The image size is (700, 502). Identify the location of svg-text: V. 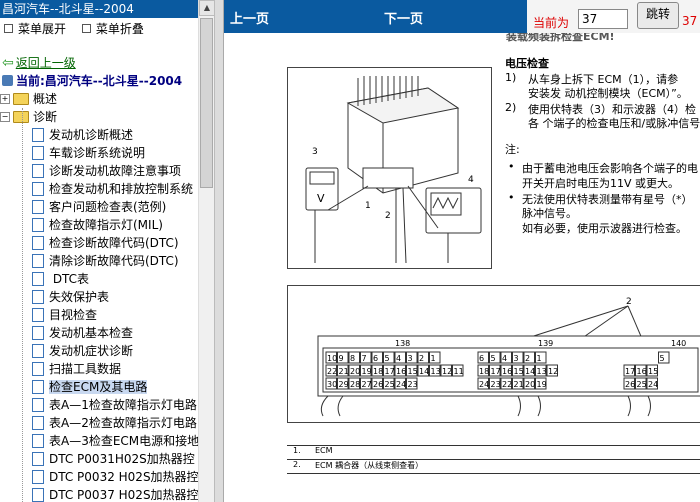
(321, 198).